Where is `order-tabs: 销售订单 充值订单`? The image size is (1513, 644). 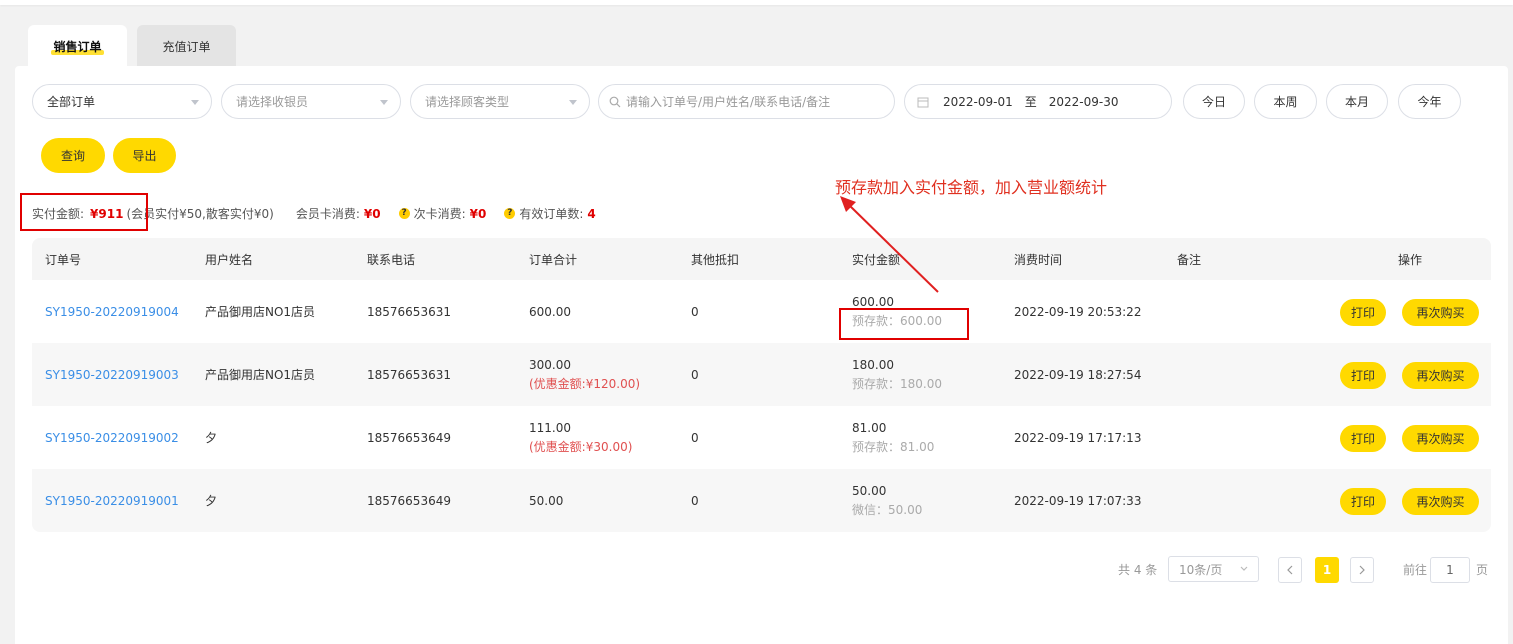
order-tabs: 销售订单 充值订单 is located at coordinates (132, 46).